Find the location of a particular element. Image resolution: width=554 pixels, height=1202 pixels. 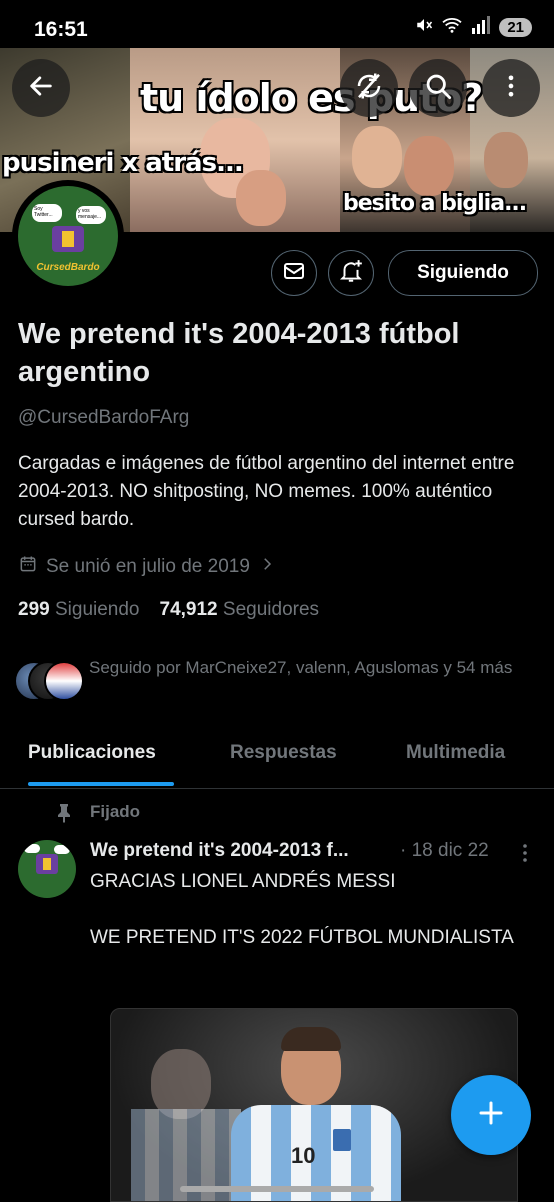

sync-off-icon is located at coordinates (369, 88).